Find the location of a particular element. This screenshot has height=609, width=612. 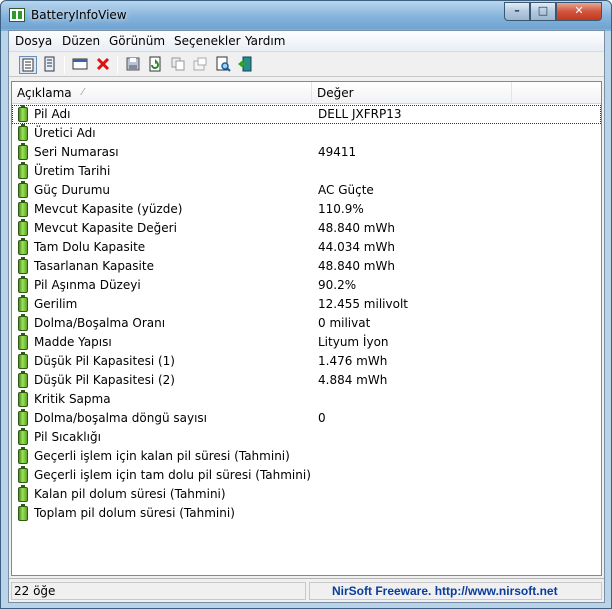

list-item: Güç Durumu AC Güçte is located at coordinates (306, 190).